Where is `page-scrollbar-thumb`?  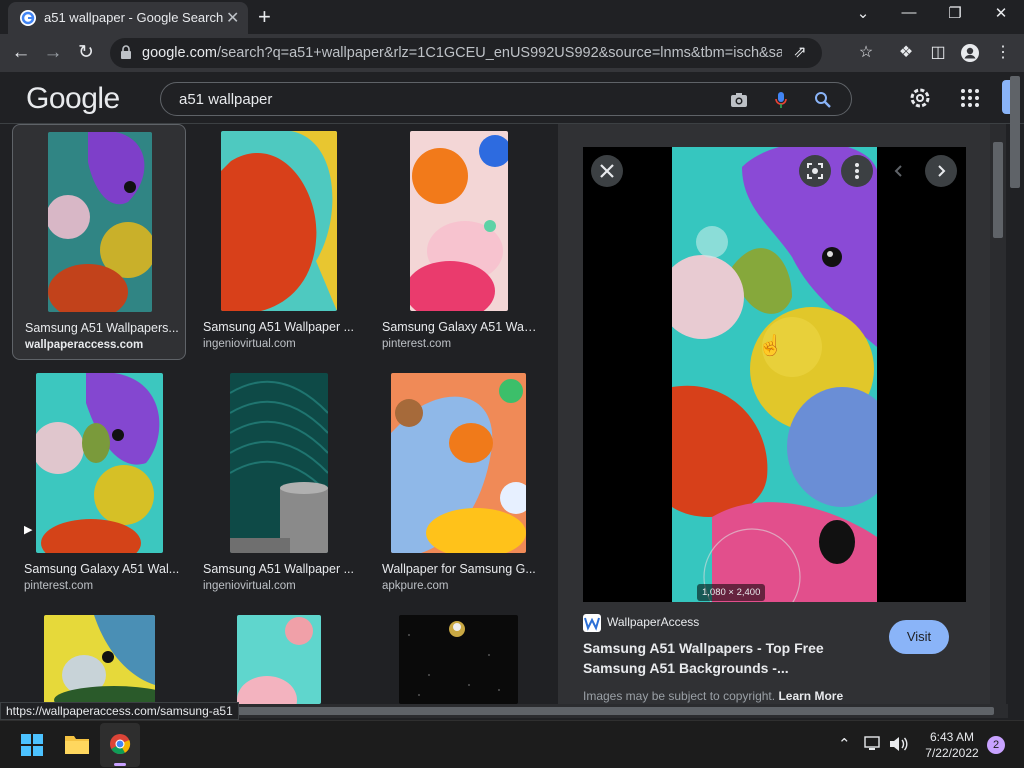
page-scrollbar-thumb is located at coordinates (1015, 132).